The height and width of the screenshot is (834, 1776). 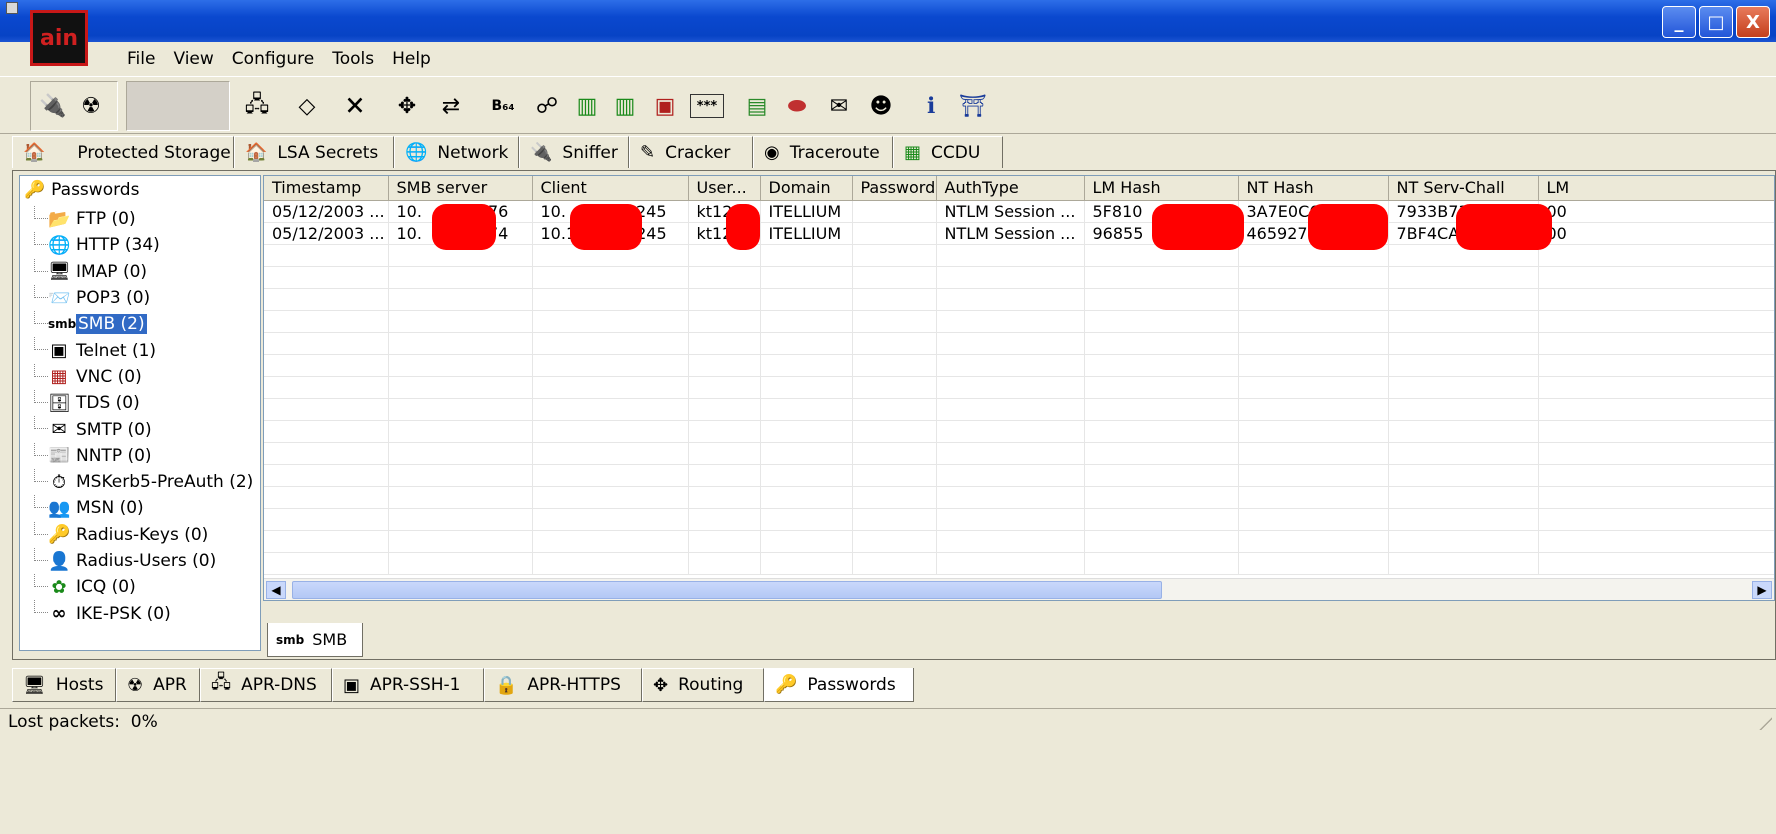 I want to click on scroll-right-icon: ▶, so click(x=1762, y=590).